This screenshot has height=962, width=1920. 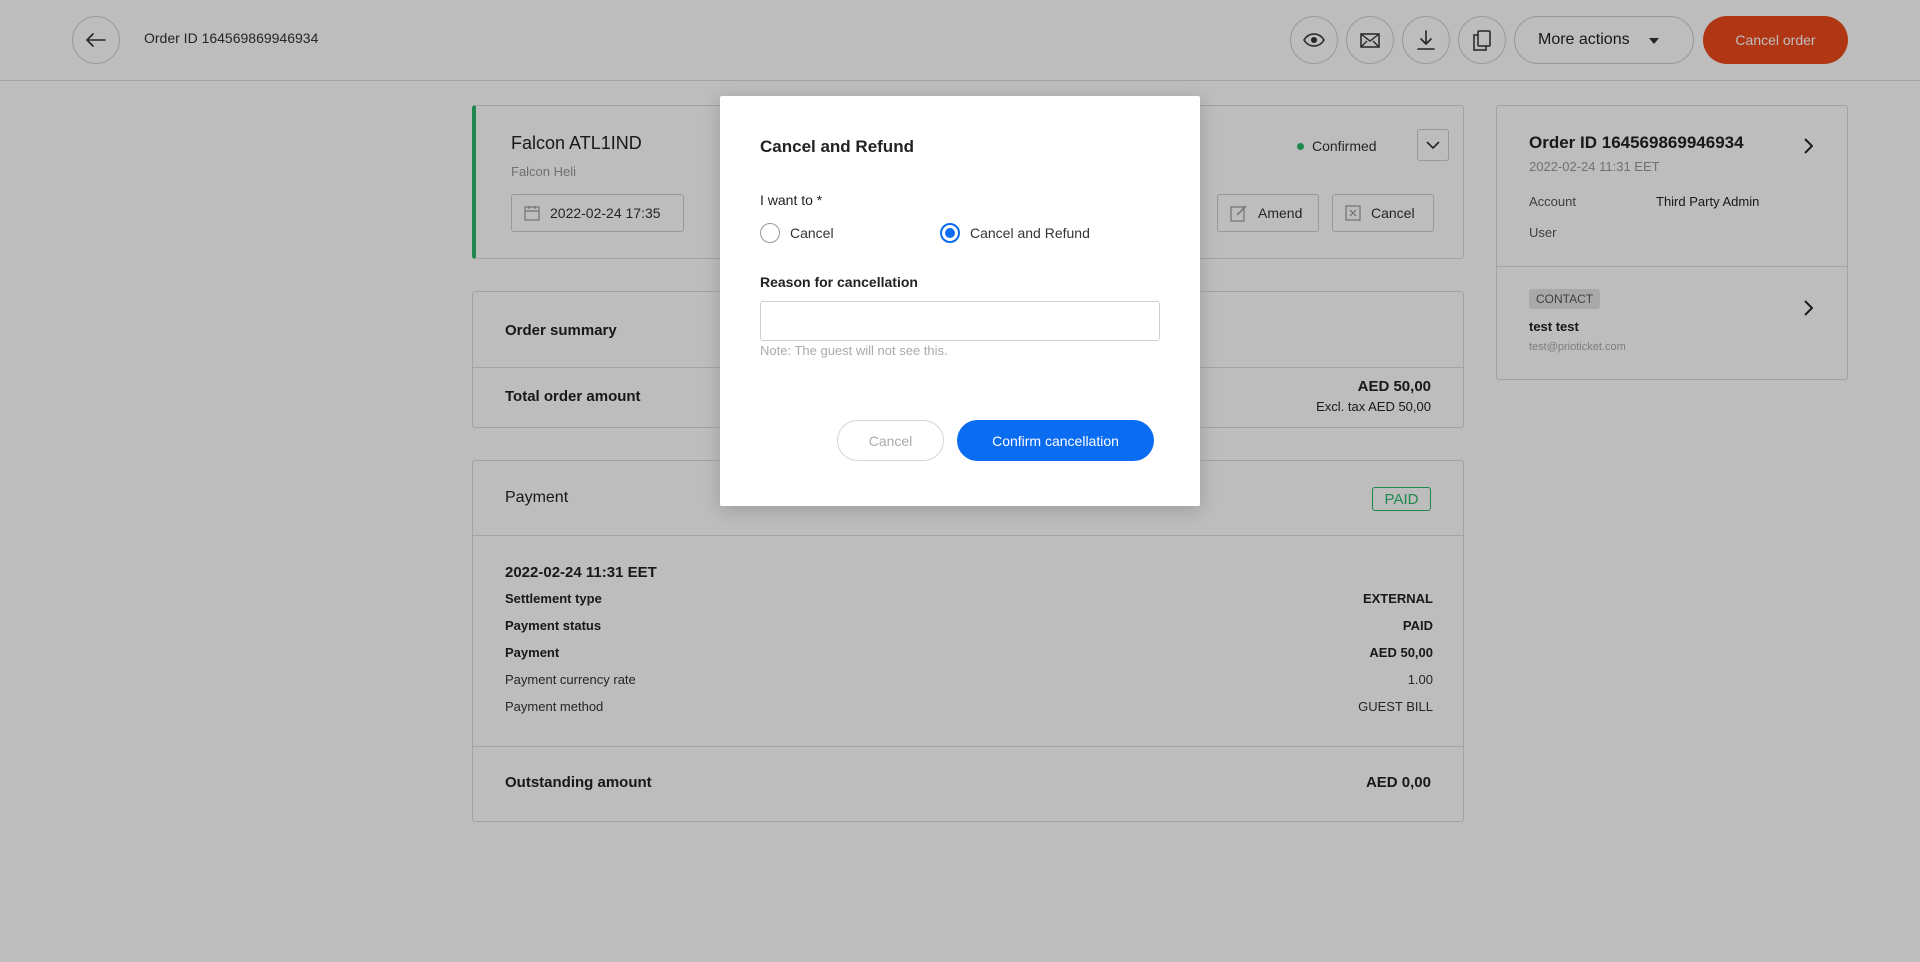 I want to click on confirm-cancellation-button: Confirm cancellation, so click(x=1055, y=440).